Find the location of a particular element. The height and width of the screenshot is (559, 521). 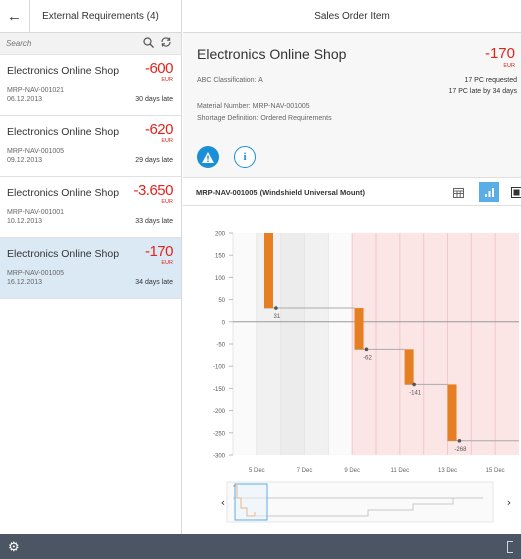

x-tick-label: 9 Dec is located at coordinates (352, 471).